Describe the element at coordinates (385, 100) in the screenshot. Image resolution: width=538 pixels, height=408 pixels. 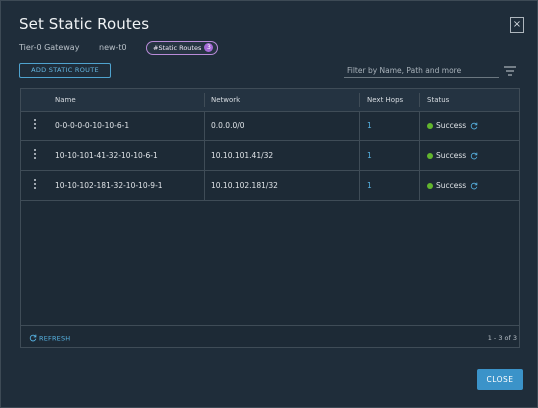
I see `column-header-next-hops: Next Hops` at that location.